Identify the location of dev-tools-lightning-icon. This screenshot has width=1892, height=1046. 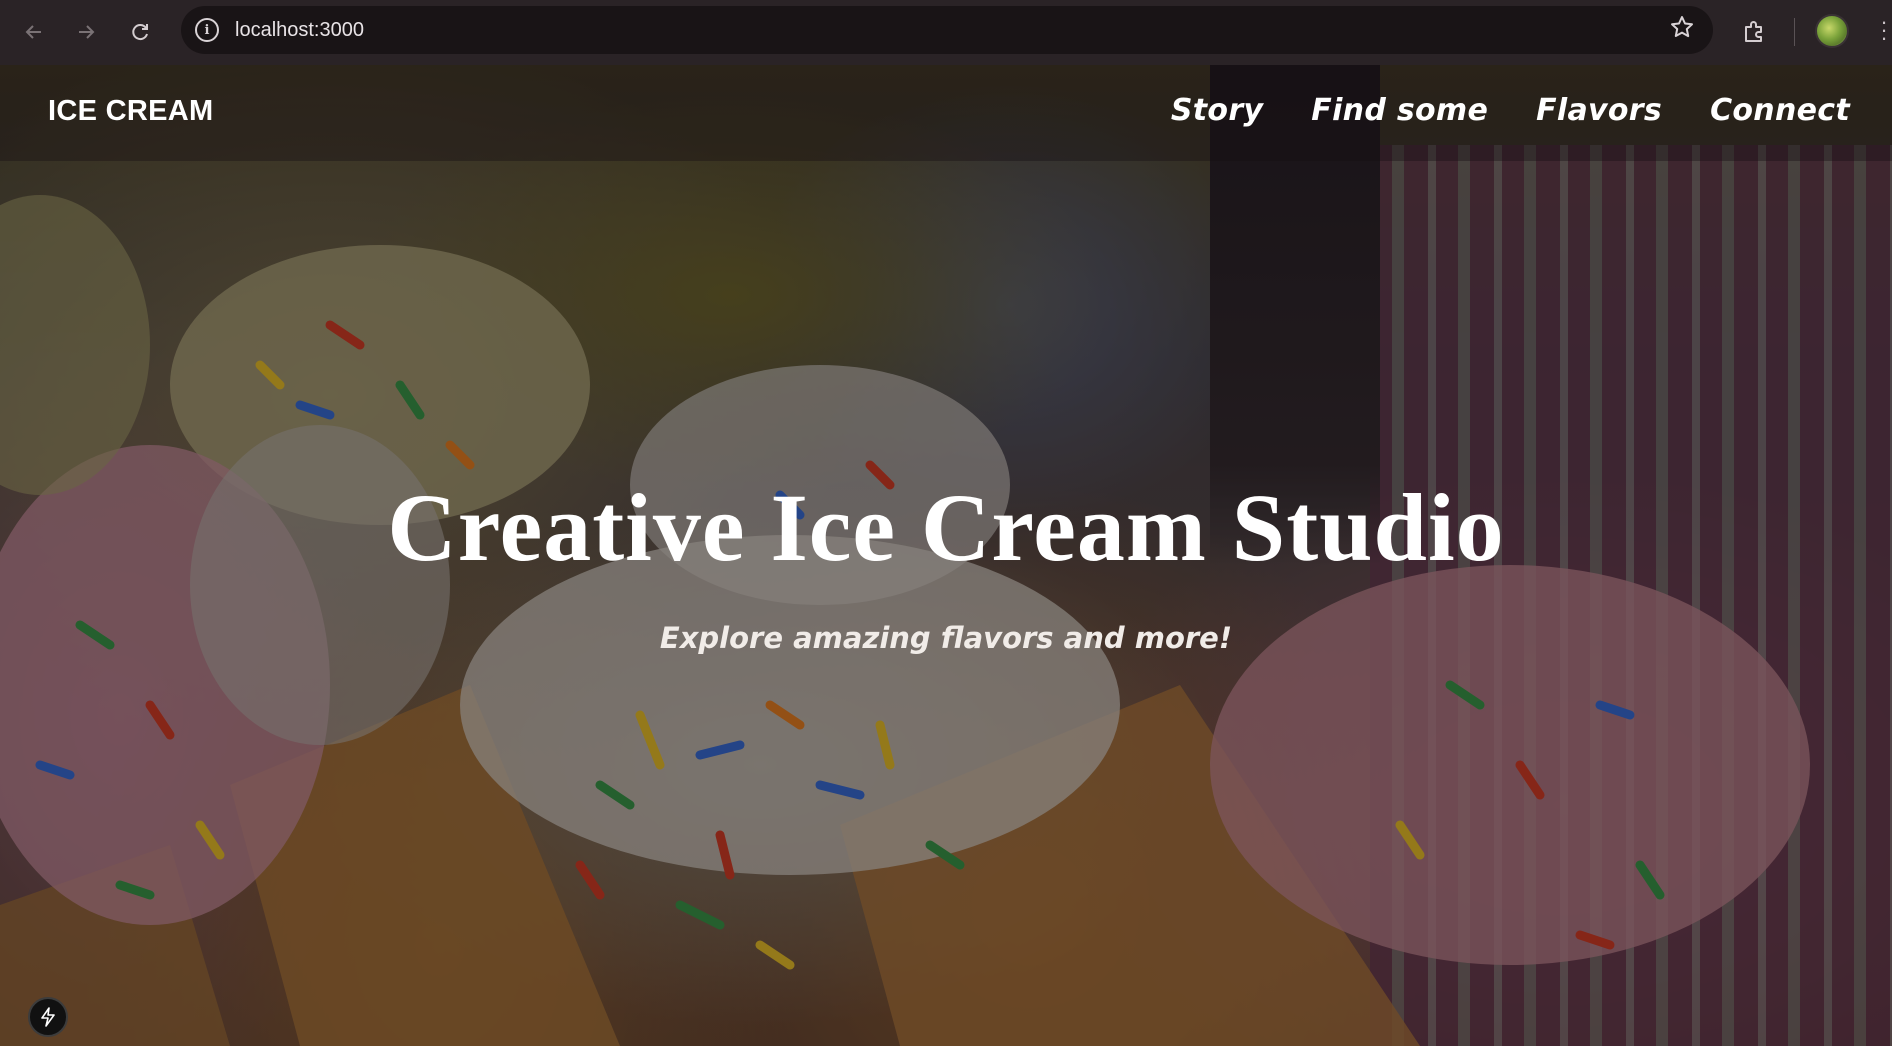
(48, 1017).